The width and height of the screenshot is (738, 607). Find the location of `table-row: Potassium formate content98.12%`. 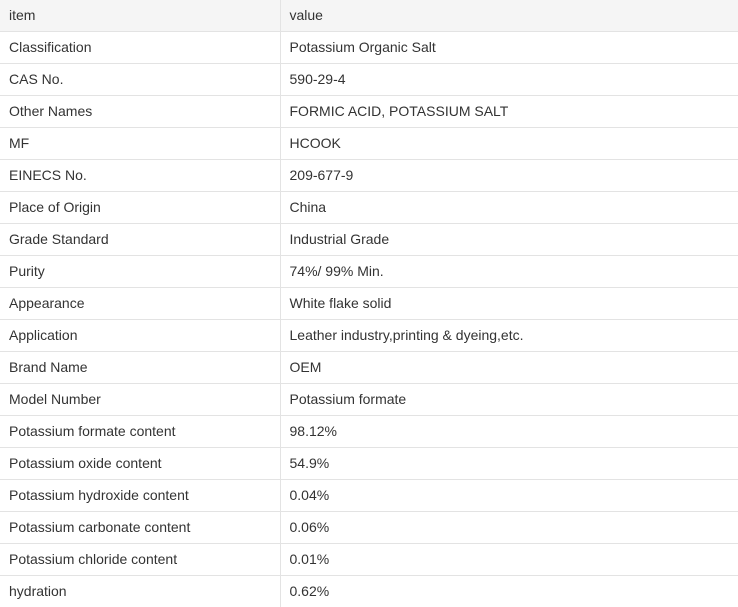

table-row: Potassium formate content98.12% is located at coordinates (369, 432).